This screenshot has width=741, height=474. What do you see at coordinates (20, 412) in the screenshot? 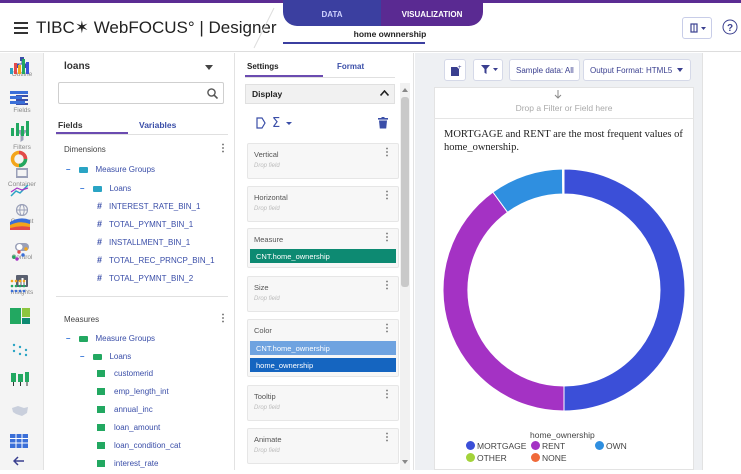
I see `map-icon` at bounding box center [20, 412].